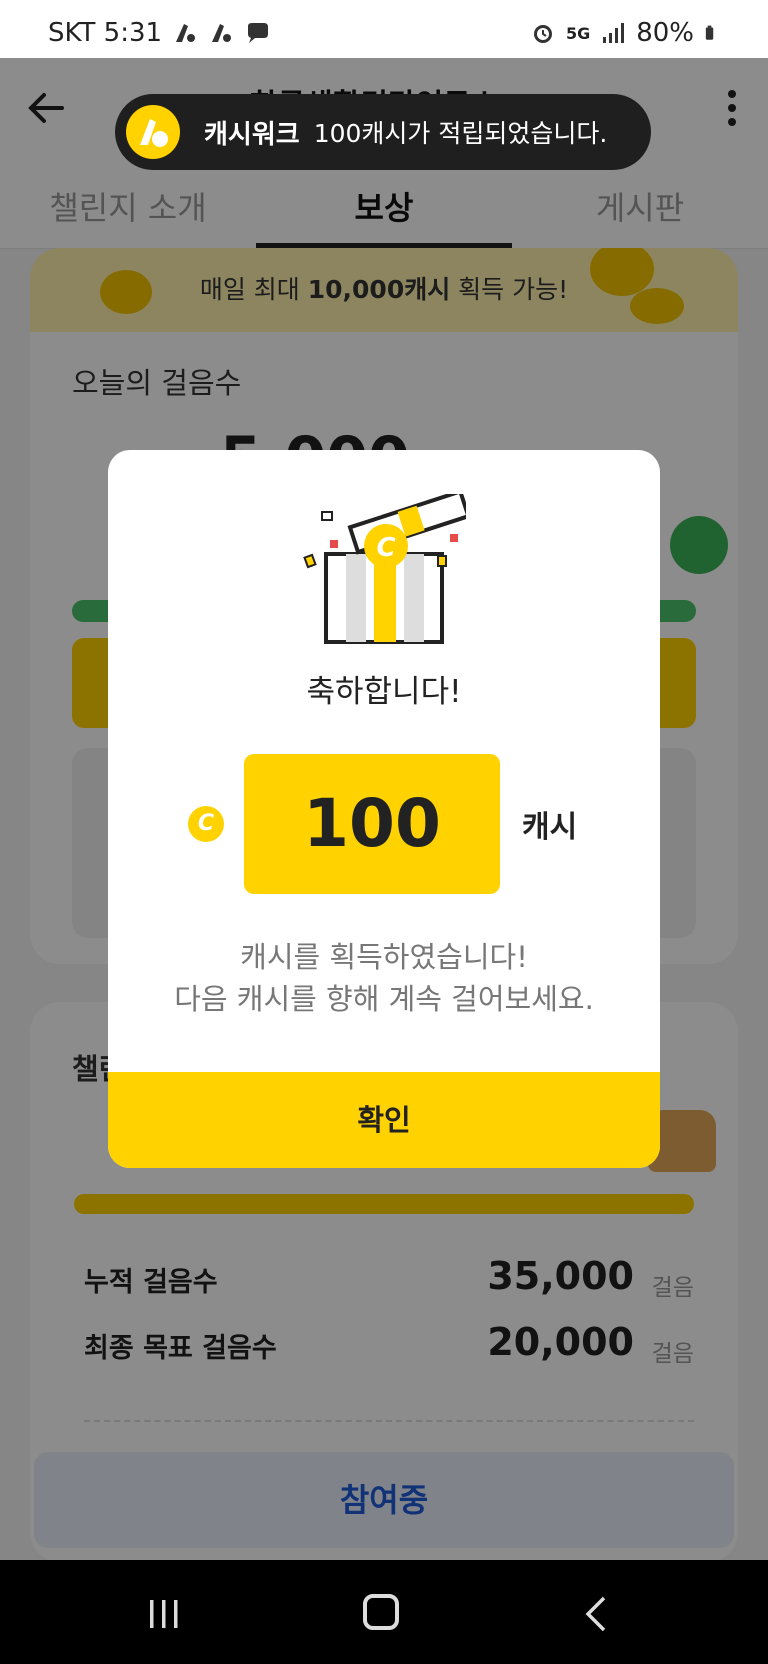 The image size is (768, 1664). I want to click on modal-message-line1: 캐시를 획득하였습니다!, so click(384, 957).